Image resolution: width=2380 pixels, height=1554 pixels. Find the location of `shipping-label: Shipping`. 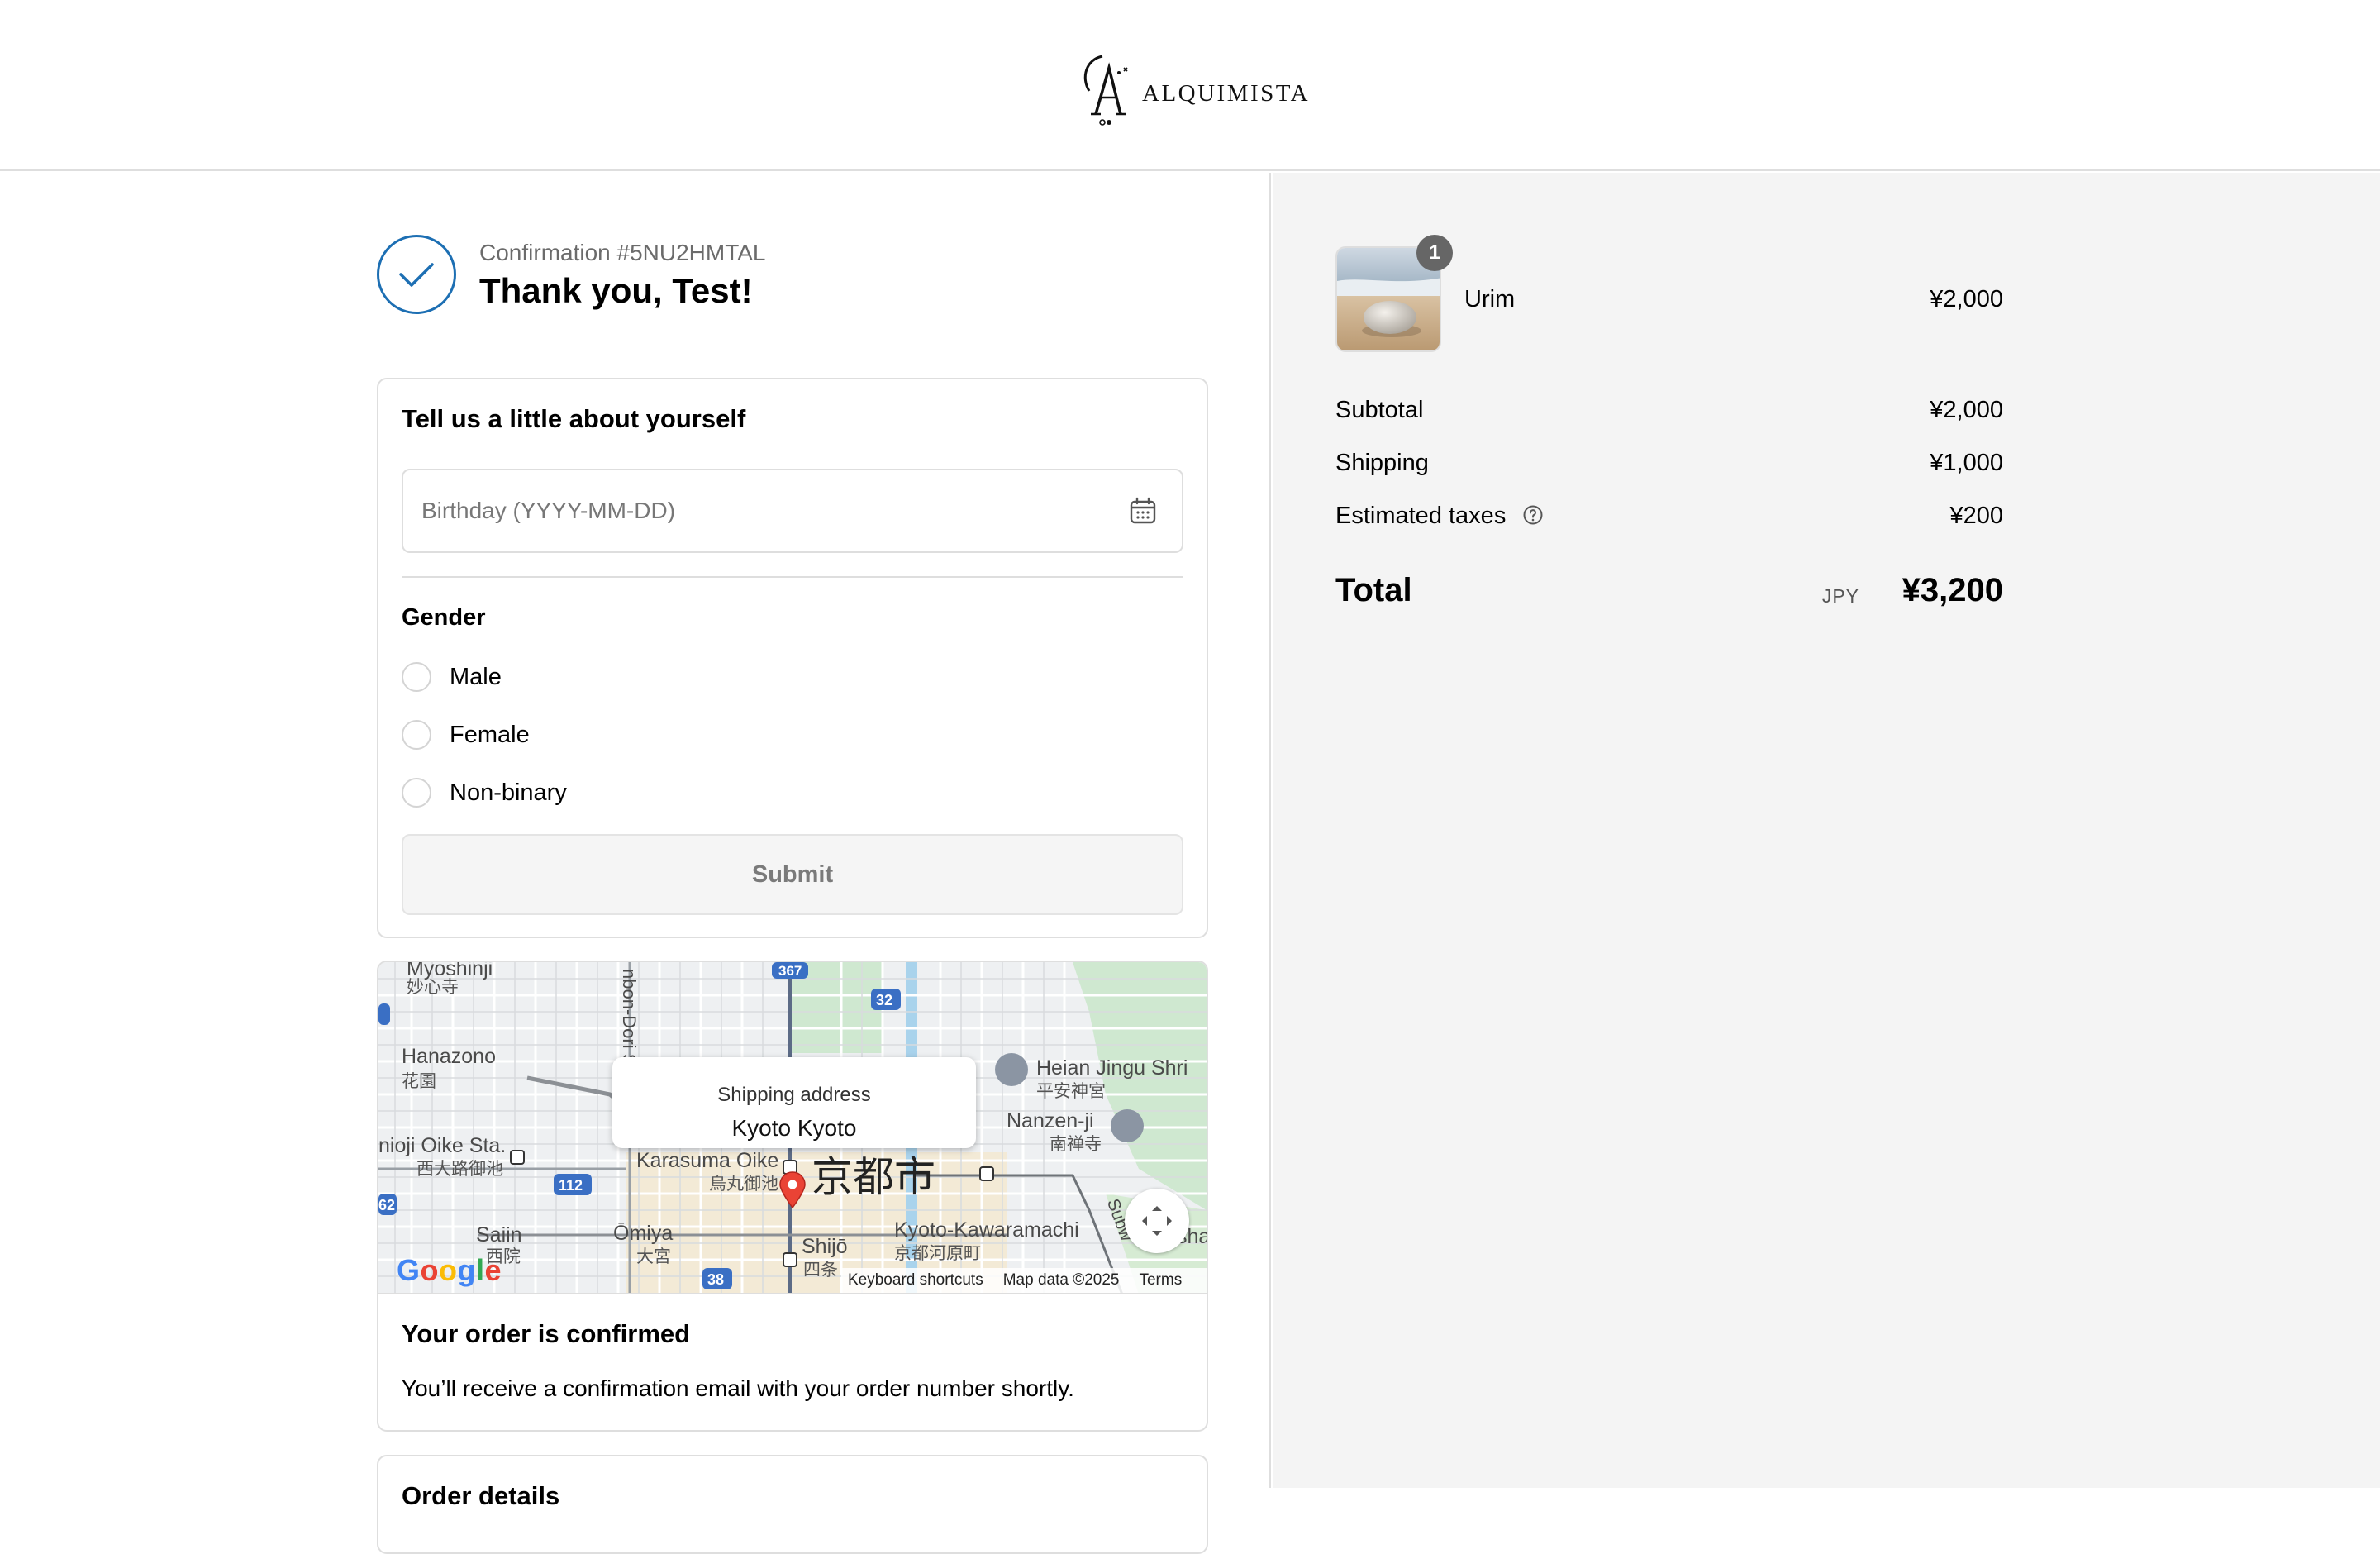

shipping-label: Shipping is located at coordinates (1382, 463).